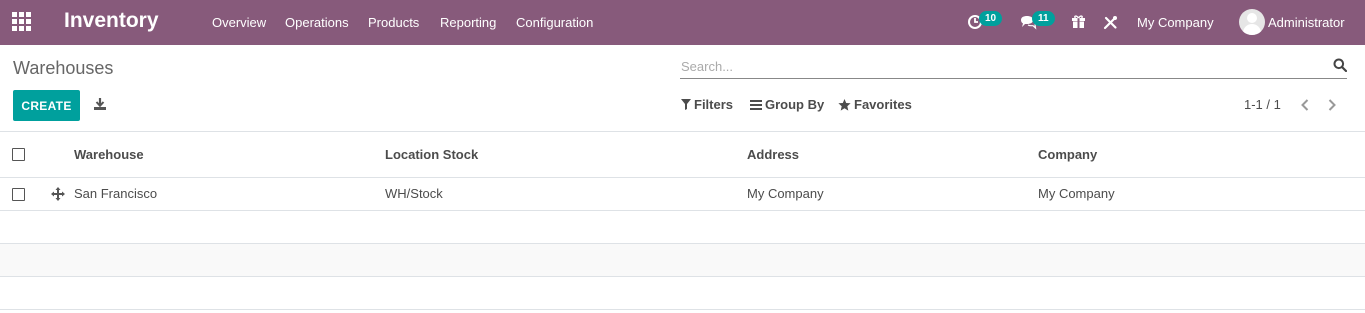 This screenshot has width=1365, height=313. I want to click on search-input, so click(996, 66).